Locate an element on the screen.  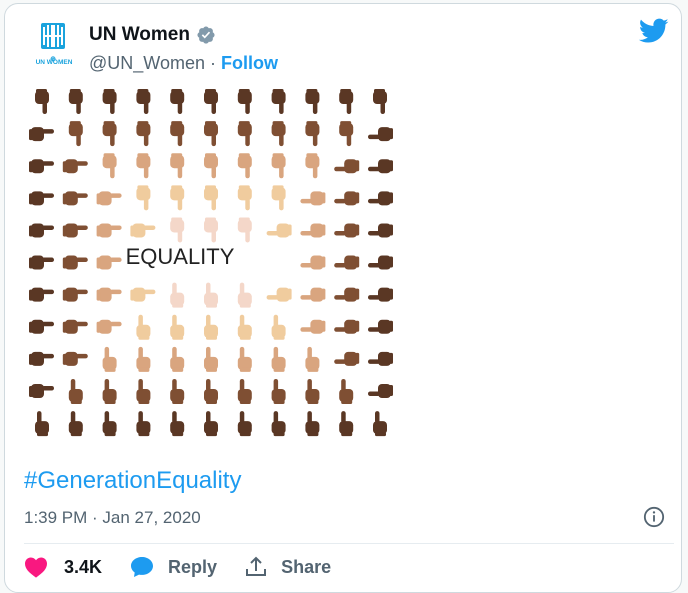
tweet-timestamp: 1:39 PM · Jan 27, 2020 is located at coordinates (112, 518).